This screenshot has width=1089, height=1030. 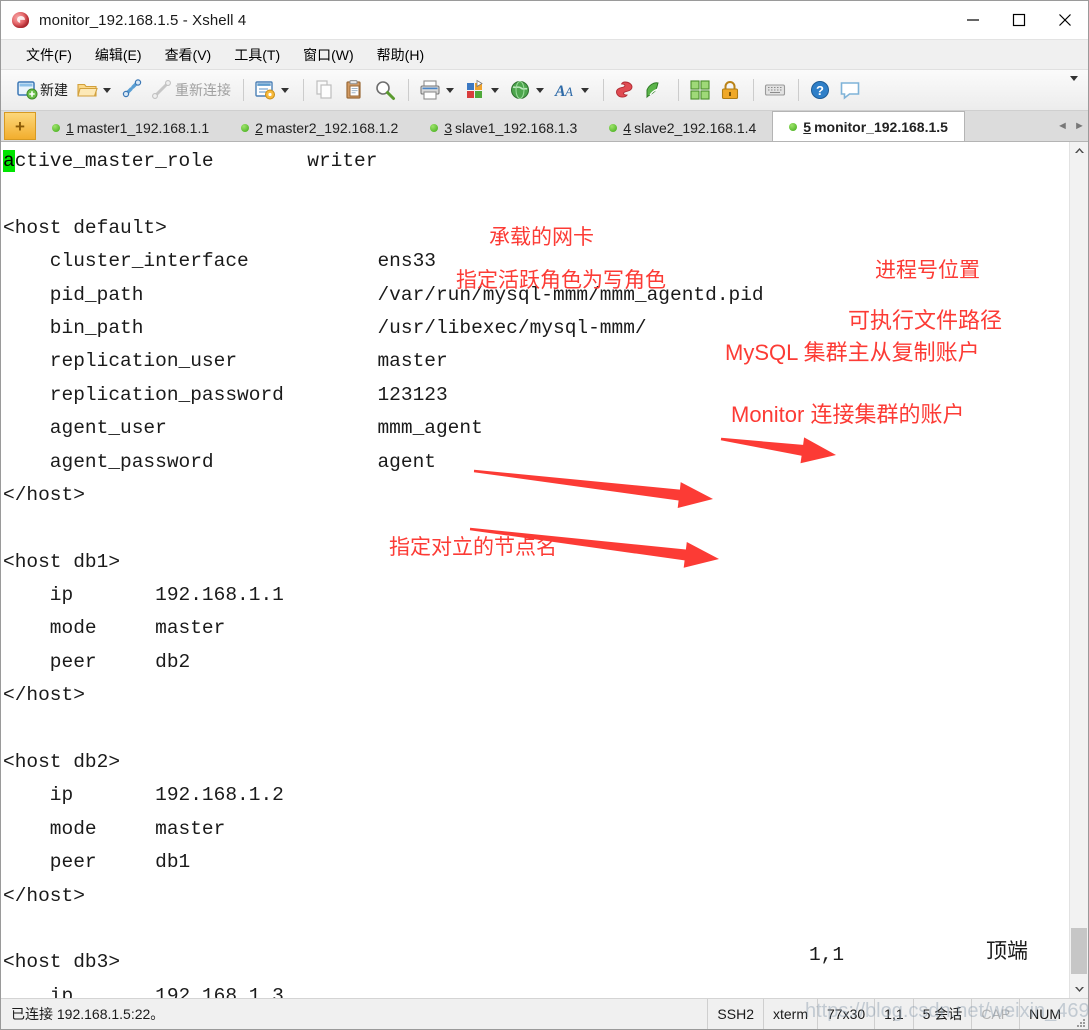 What do you see at coordinates (219, 261) in the screenshot?
I see `terminal-line-text: cluster_interface ens33` at bounding box center [219, 261].